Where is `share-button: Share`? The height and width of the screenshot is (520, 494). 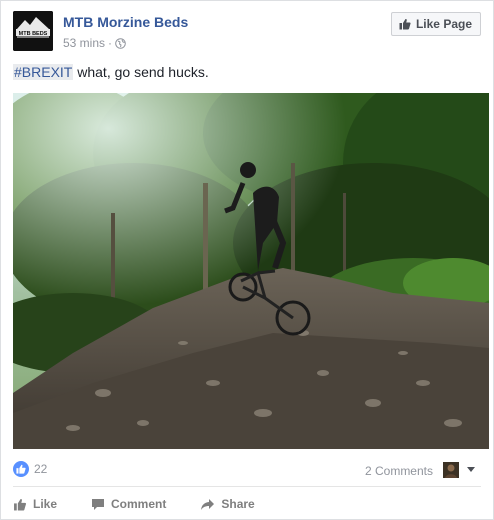
share-button: Share is located at coordinates (227, 504).